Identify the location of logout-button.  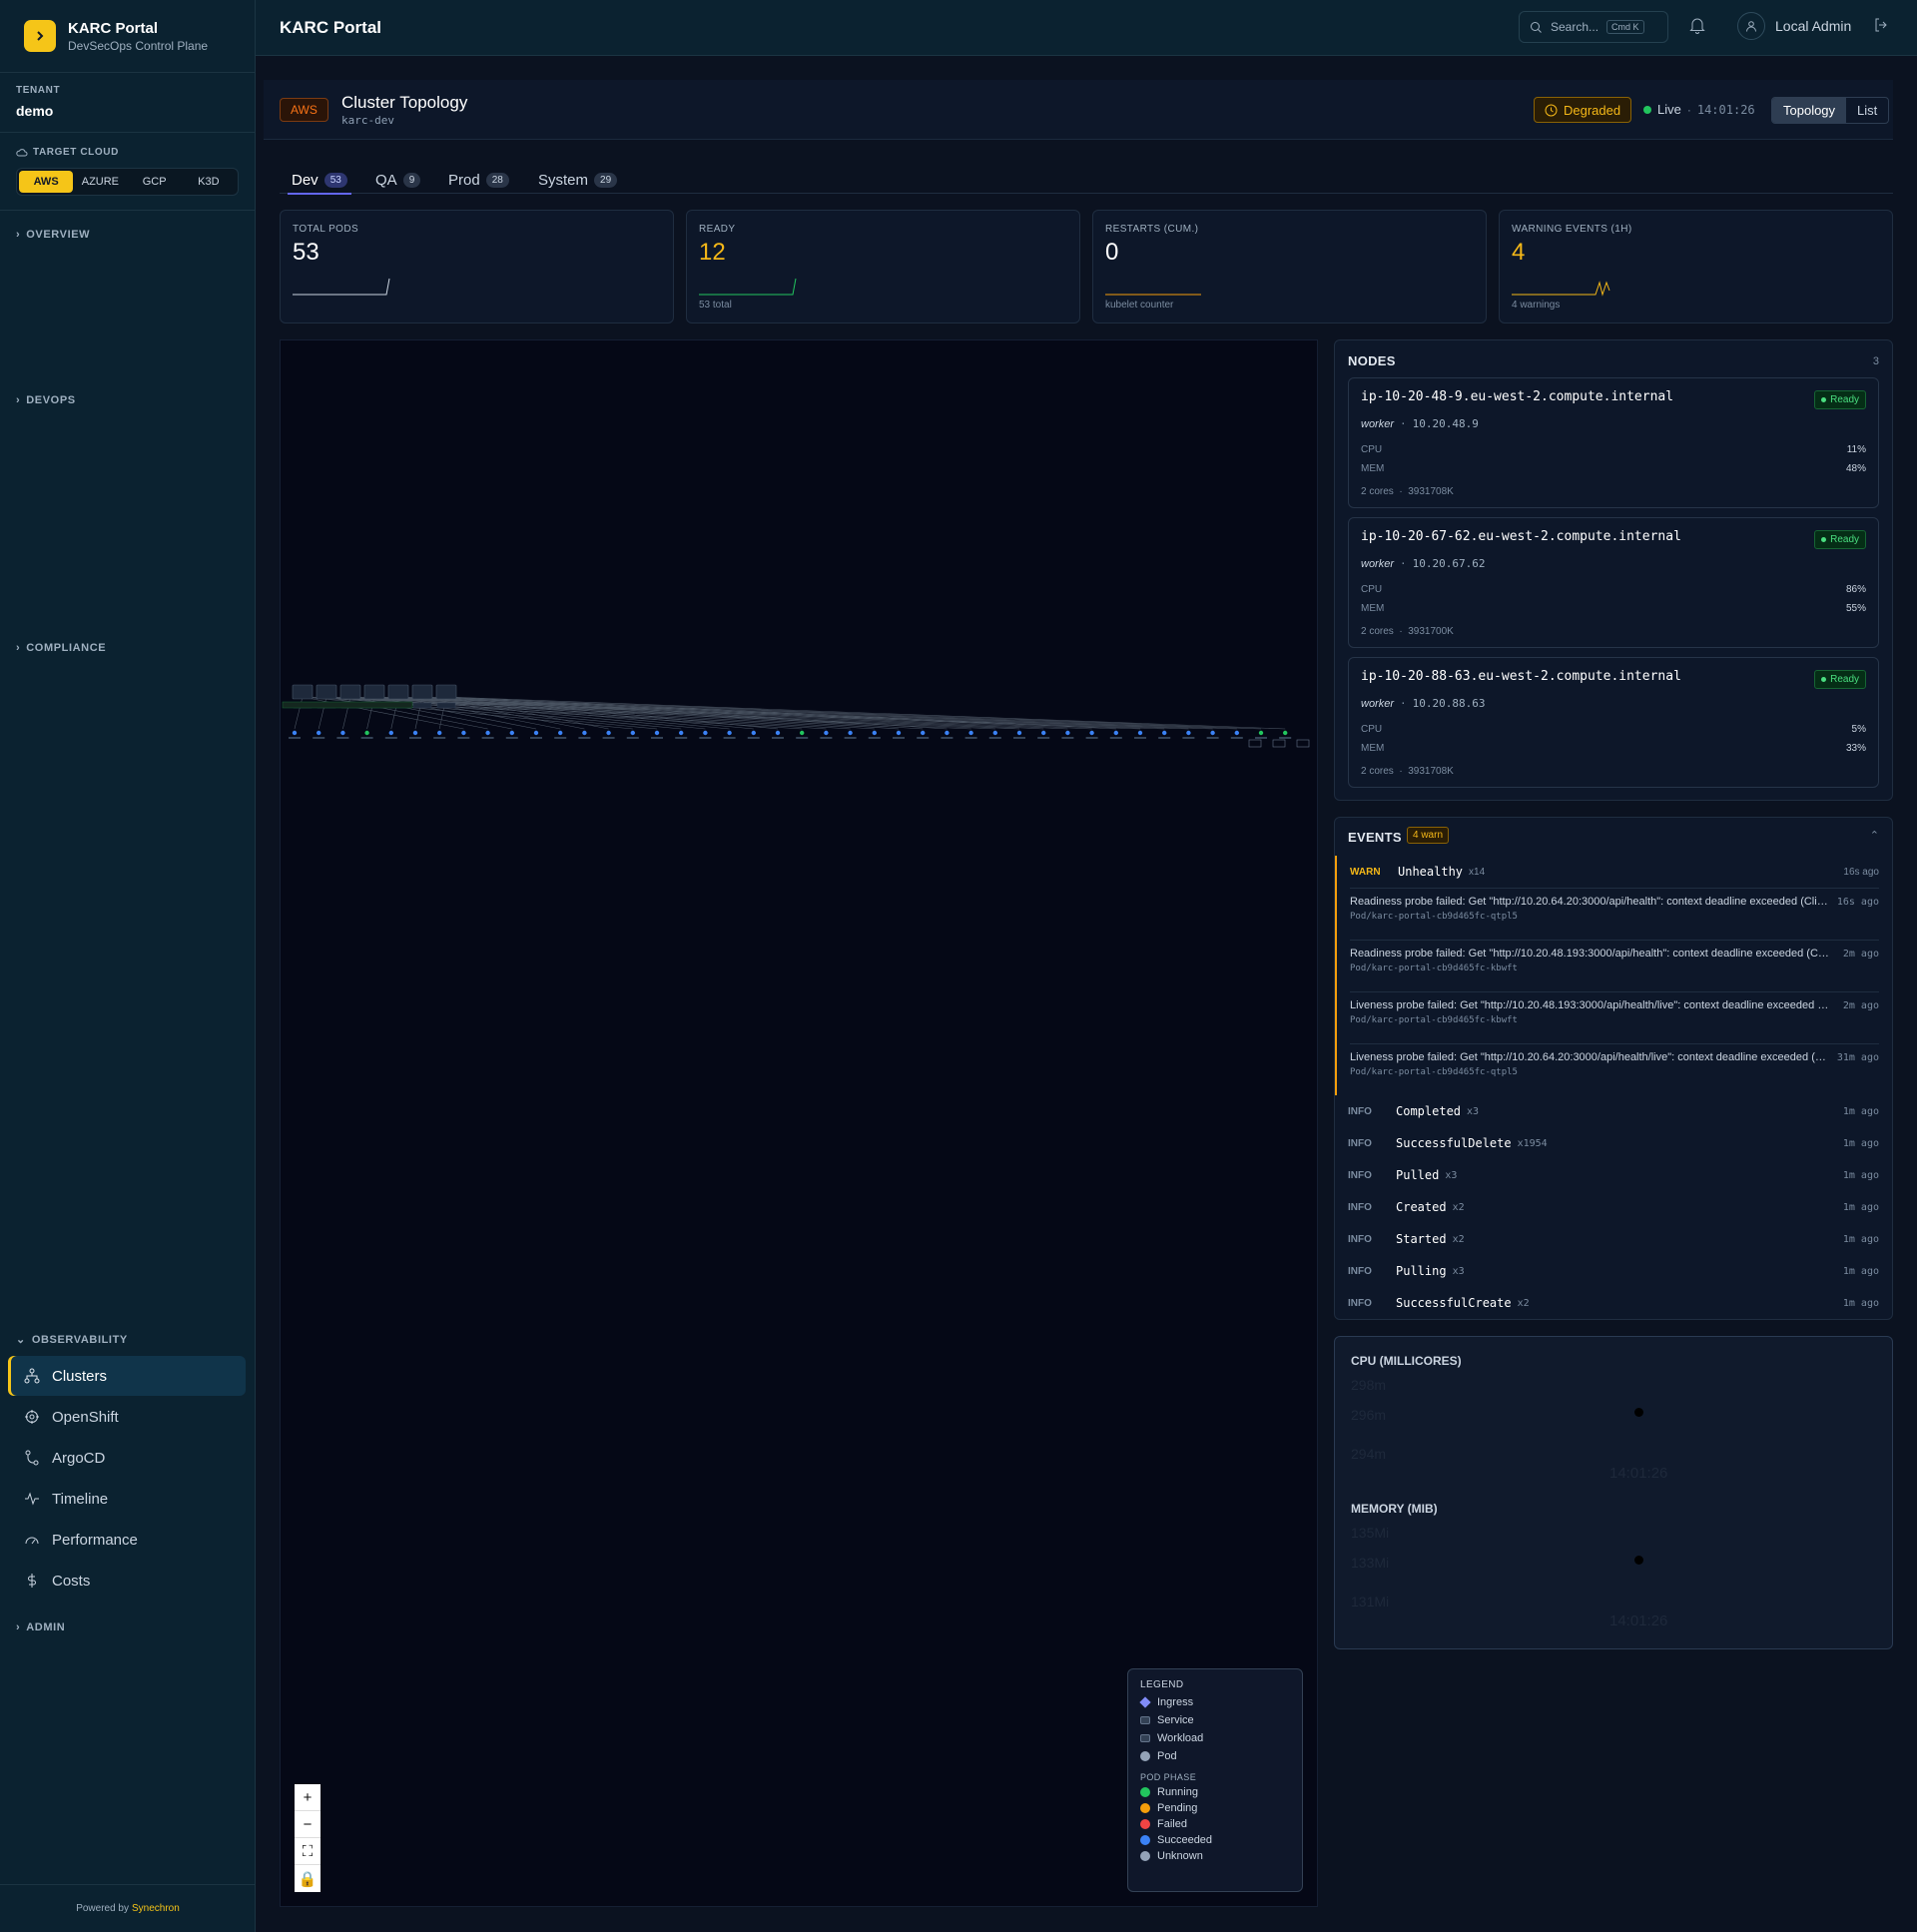
(1881, 27).